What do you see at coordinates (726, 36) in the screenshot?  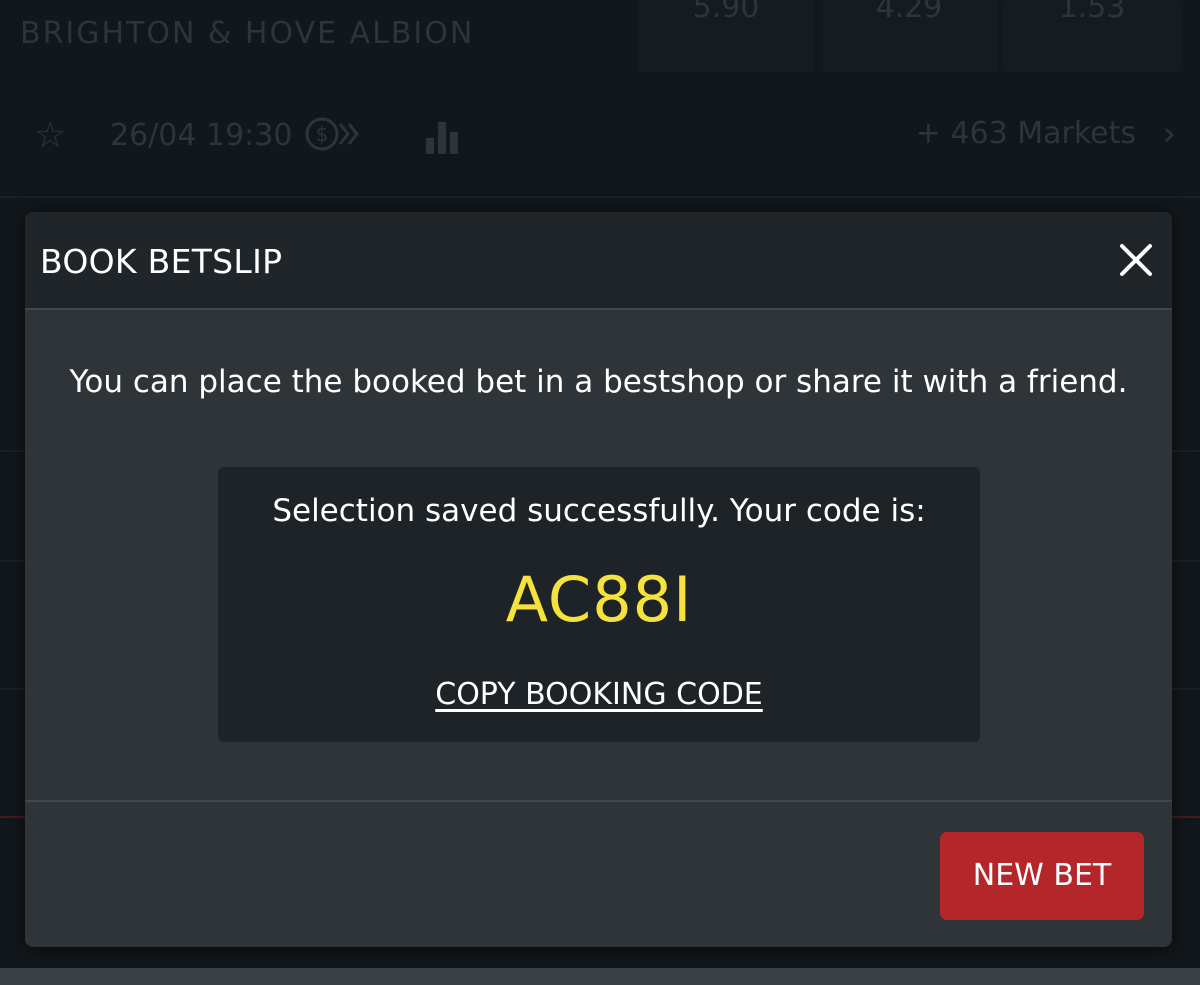 I see `odds-button-home: 5.90` at bounding box center [726, 36].